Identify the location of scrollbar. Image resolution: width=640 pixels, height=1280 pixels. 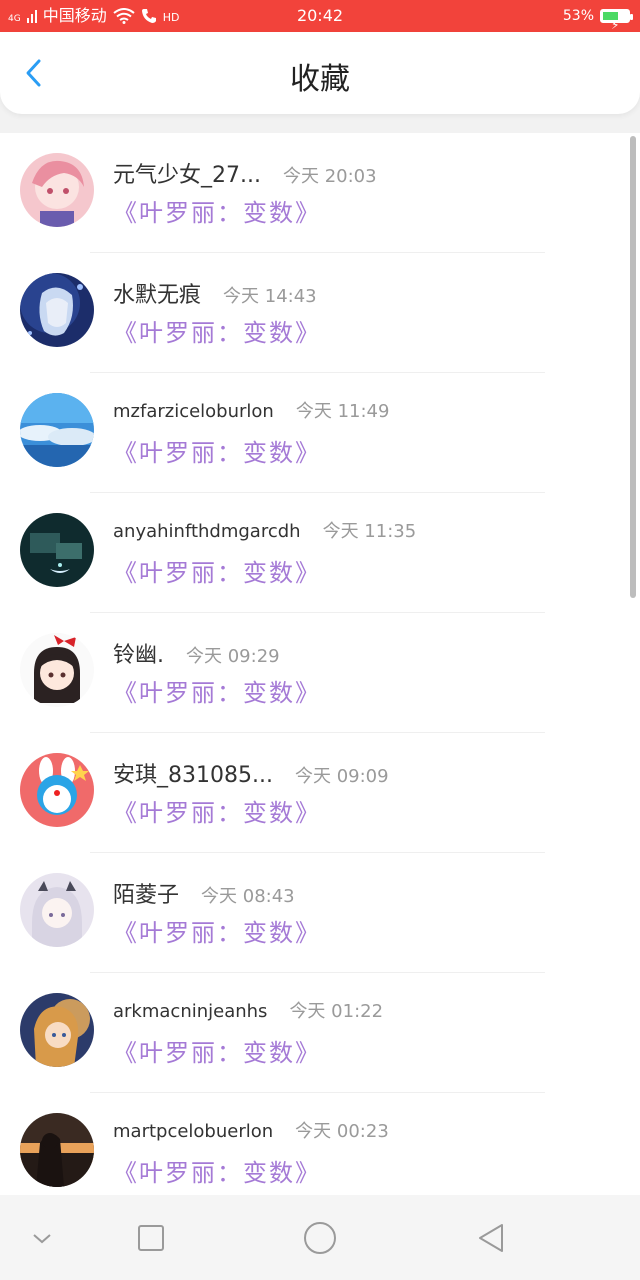
(633, 367).